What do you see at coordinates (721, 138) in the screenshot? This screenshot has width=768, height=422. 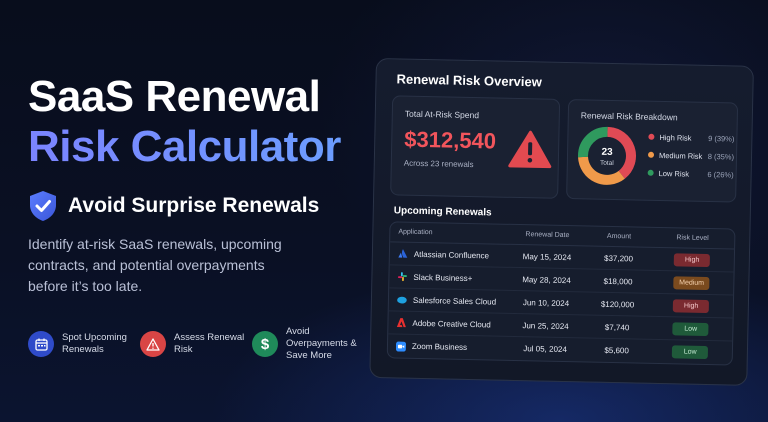 I see `legend-value: 9 (39%)` at bounding box center [721, 138].